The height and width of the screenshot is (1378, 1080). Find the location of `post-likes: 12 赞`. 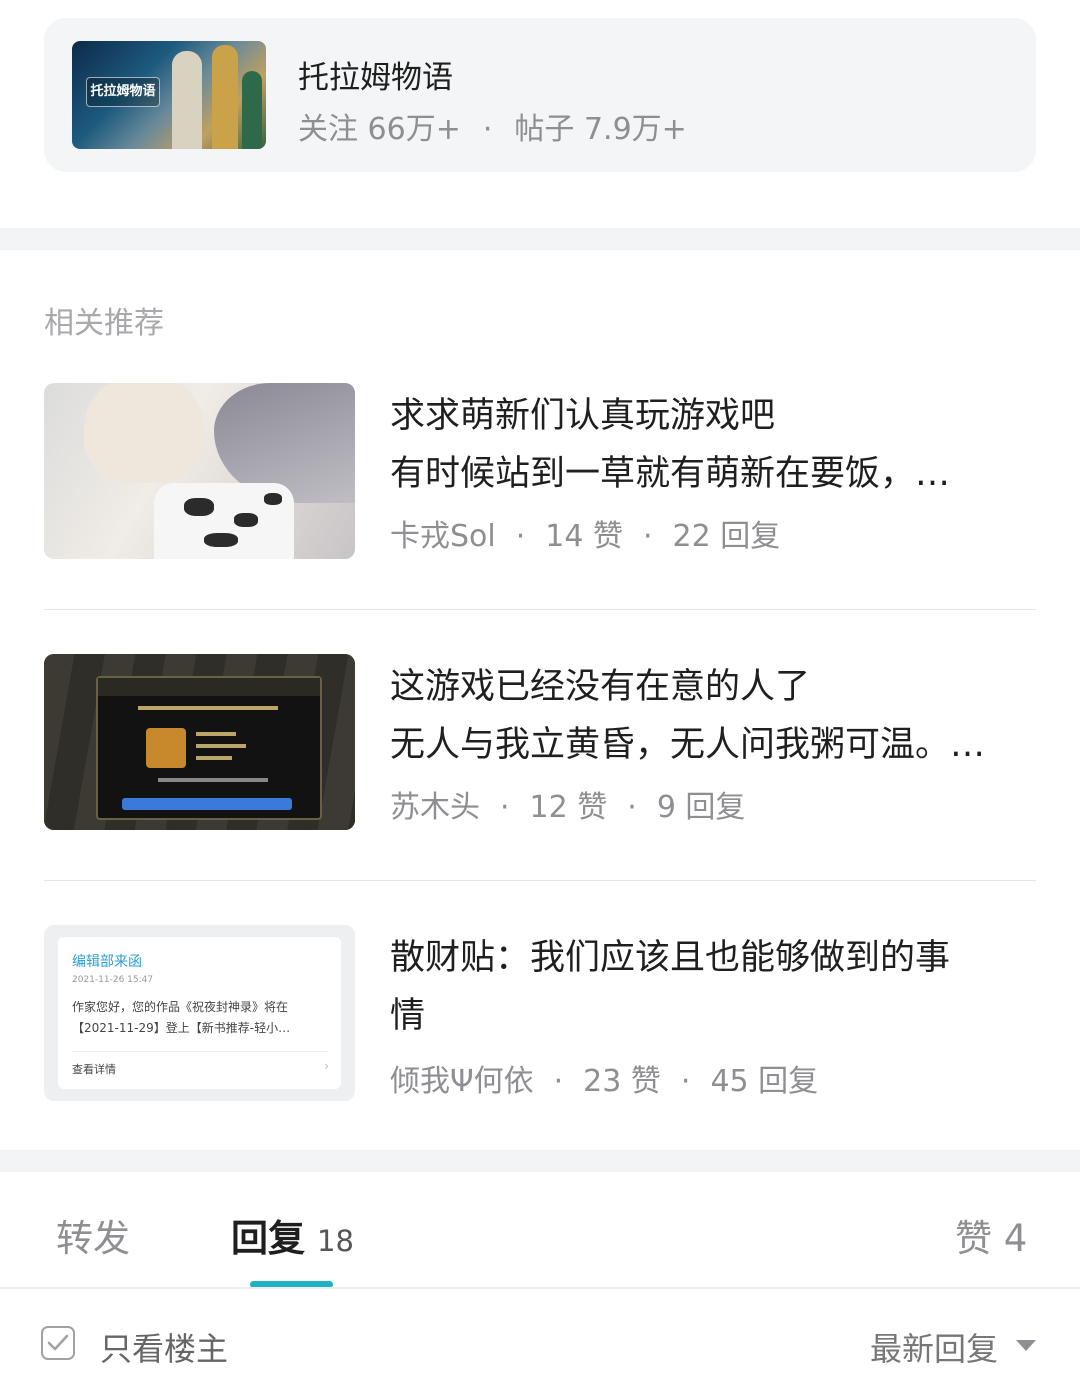

post-likes: 12 赞 is located at coordinates (568, 807).